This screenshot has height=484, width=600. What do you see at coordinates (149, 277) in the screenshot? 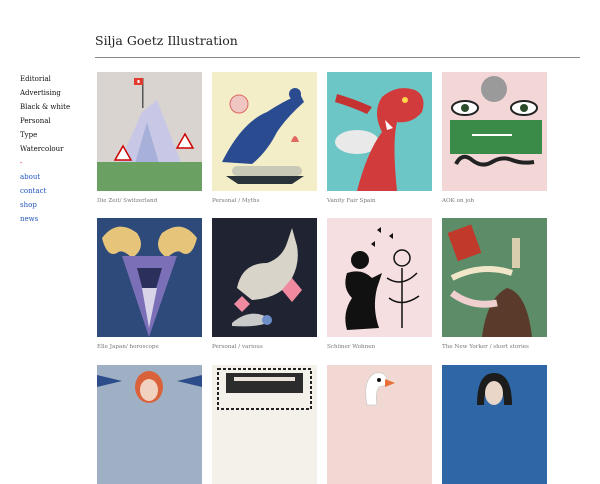
I see `thumbnail-ram` at bounding box center [149, 277].